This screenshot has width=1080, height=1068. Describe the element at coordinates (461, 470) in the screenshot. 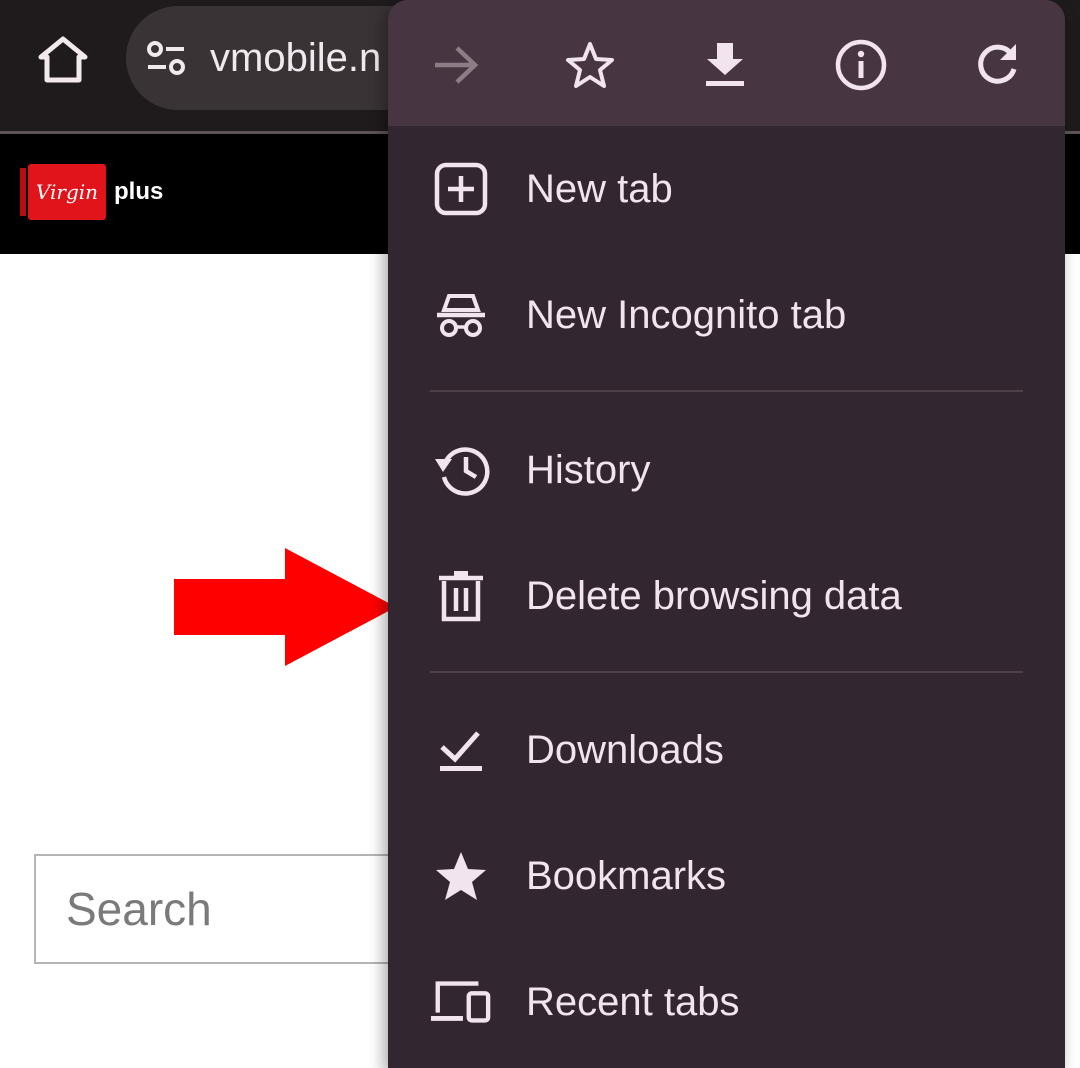

I see `history-icon` at that location.